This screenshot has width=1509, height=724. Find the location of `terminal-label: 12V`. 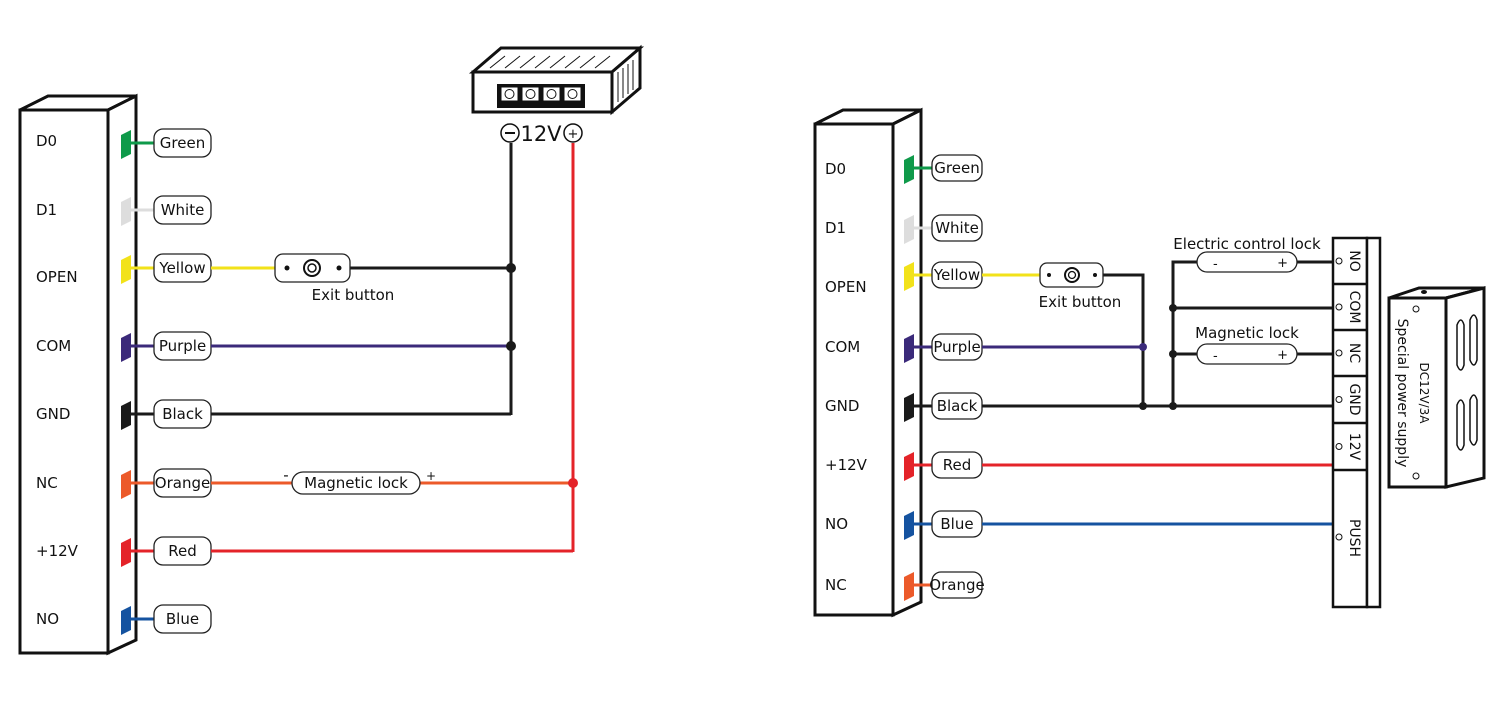

terminal-label: 12V is located at coordinates (1354, 447).